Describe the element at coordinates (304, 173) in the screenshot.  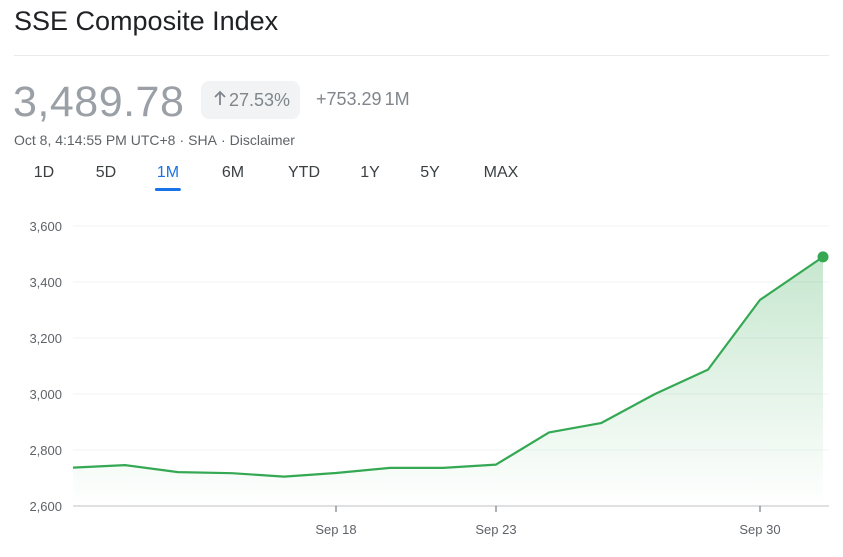
I see `tab-ytd: YTD` at that location.